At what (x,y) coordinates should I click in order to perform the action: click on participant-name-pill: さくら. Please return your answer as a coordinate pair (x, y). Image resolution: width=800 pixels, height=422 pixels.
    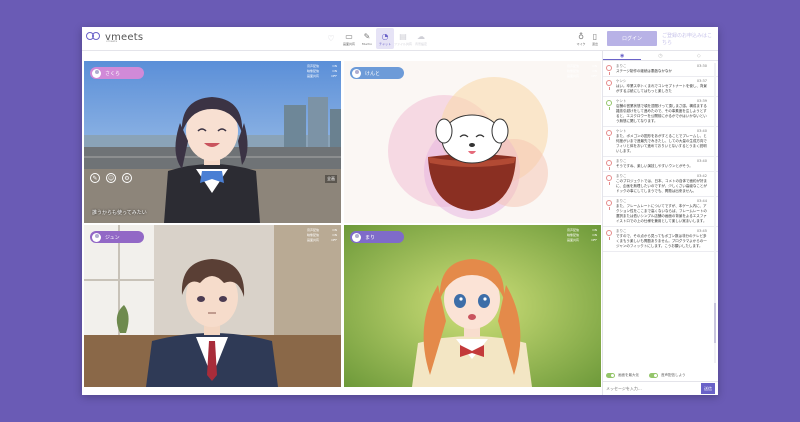
    Looking at the image, I should click on (117, 73).